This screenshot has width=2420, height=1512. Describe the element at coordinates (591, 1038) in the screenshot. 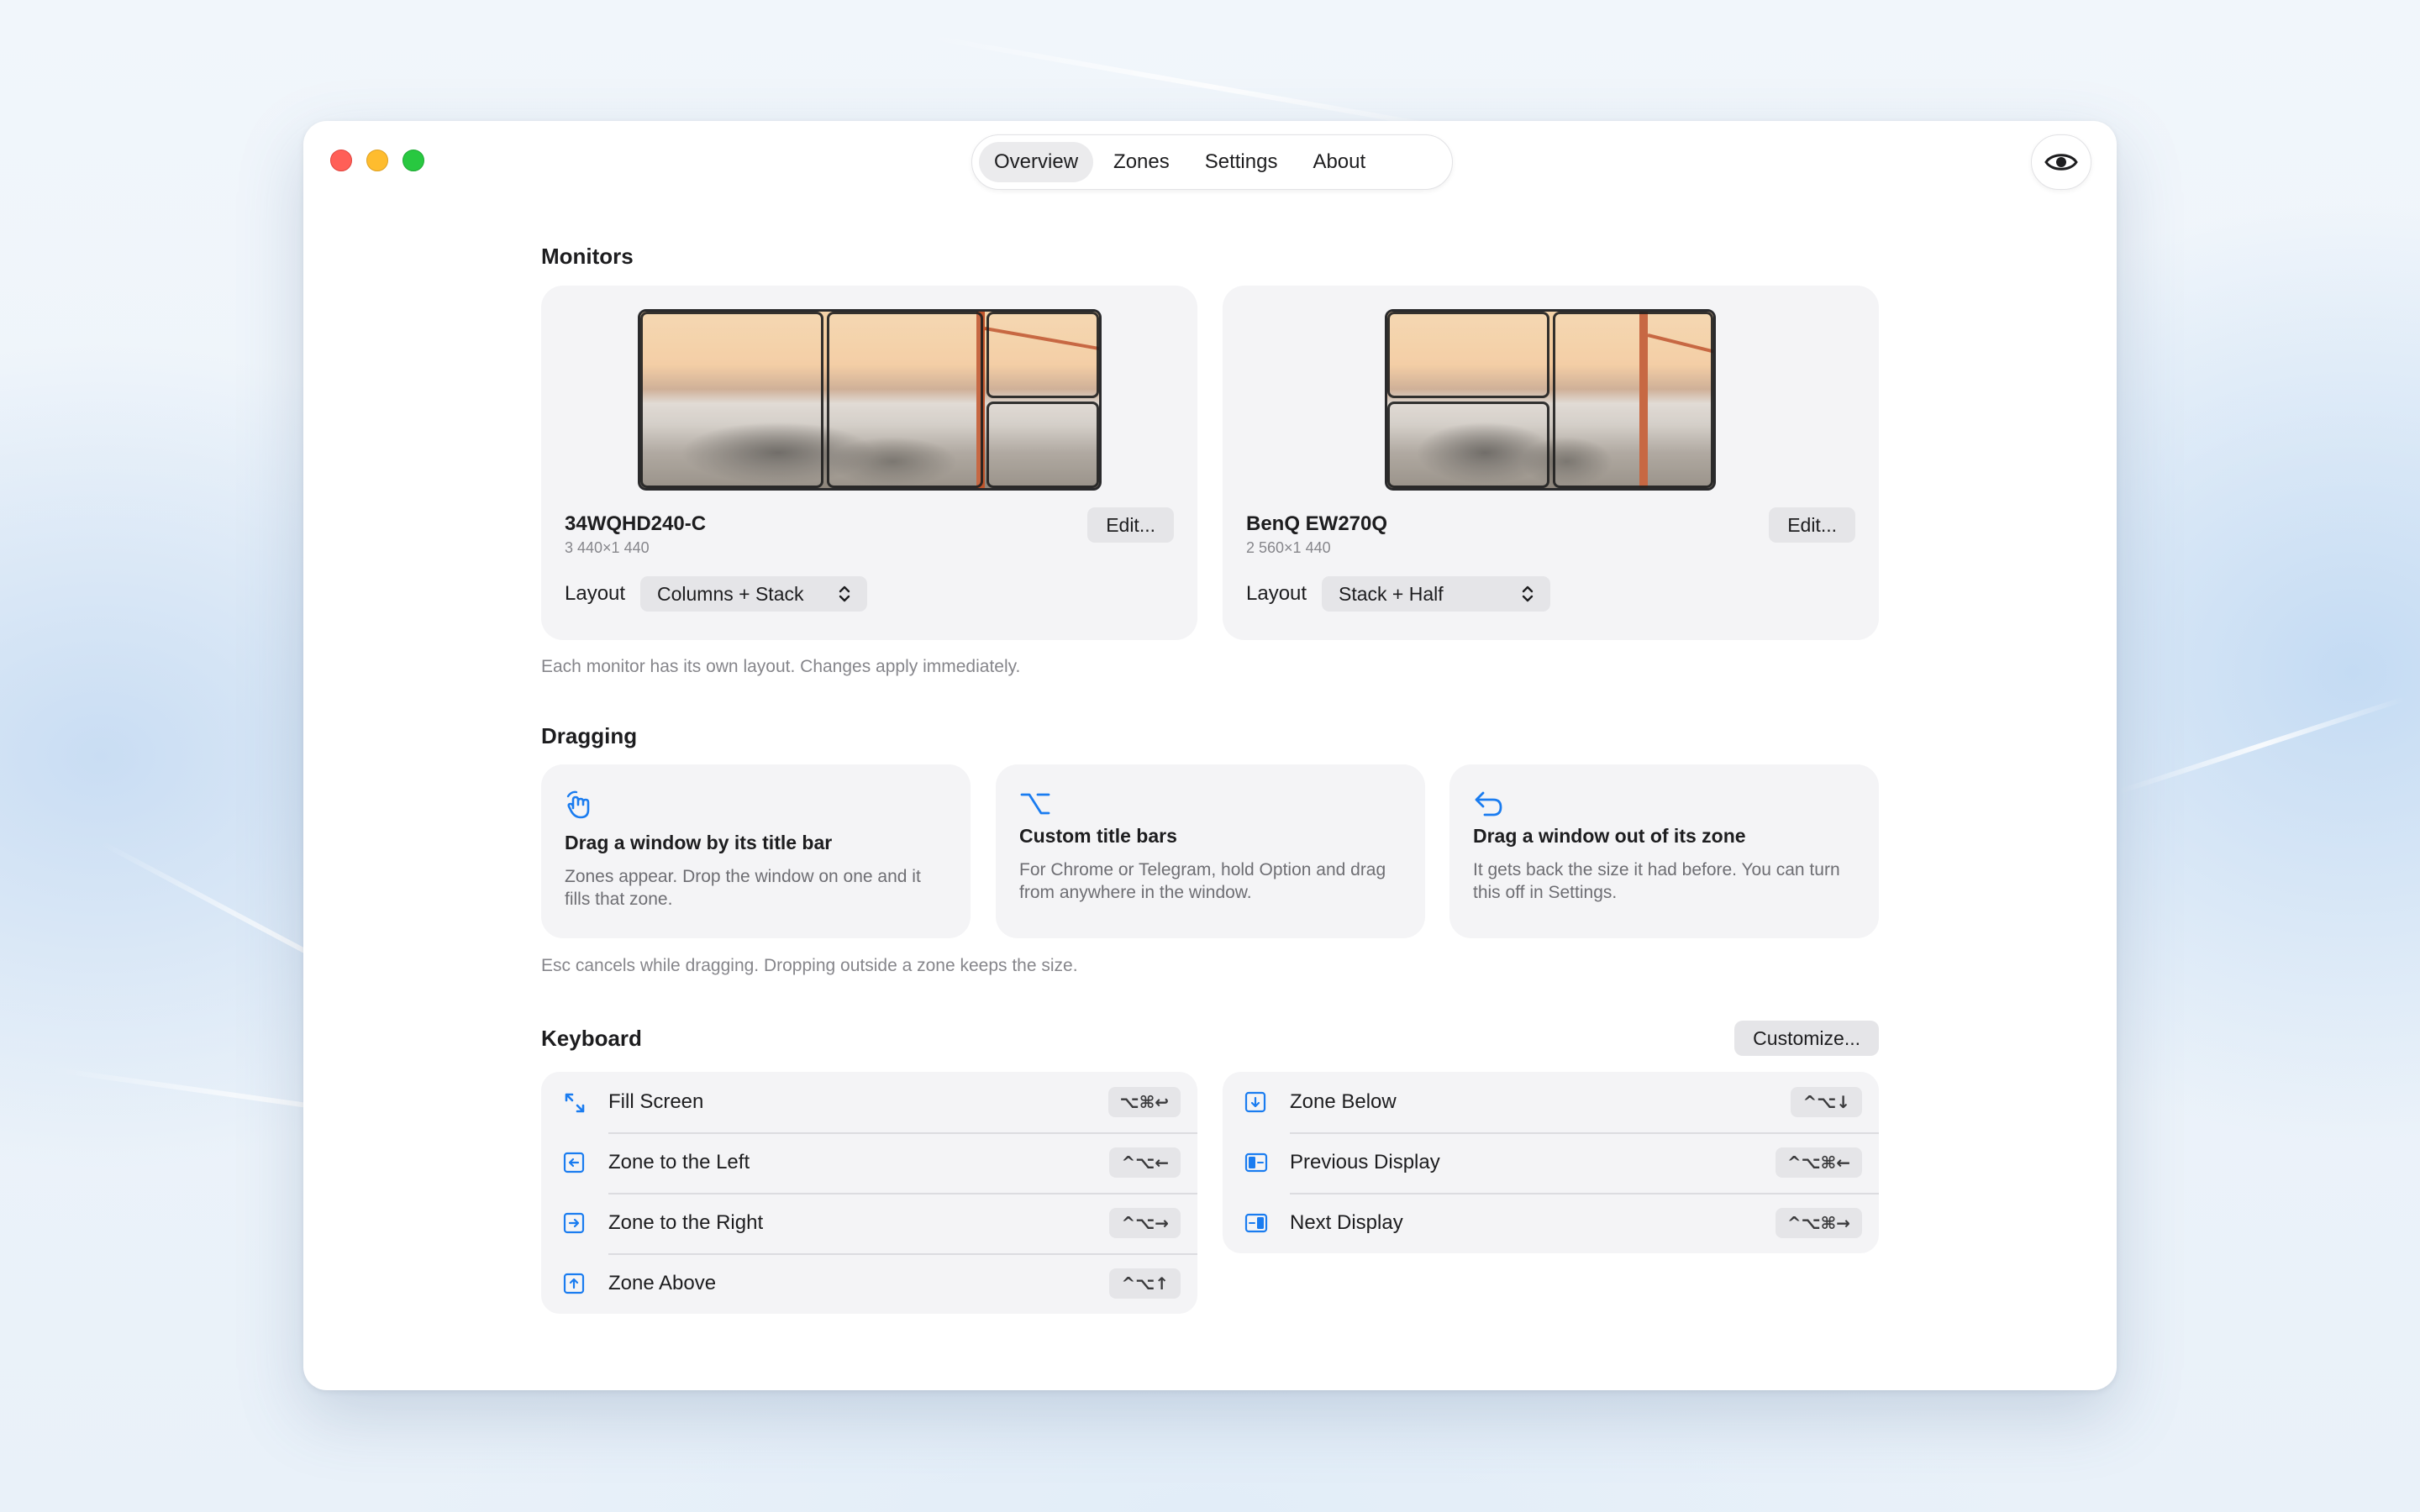

I see `keyboard-title: Keyboard` at that location.